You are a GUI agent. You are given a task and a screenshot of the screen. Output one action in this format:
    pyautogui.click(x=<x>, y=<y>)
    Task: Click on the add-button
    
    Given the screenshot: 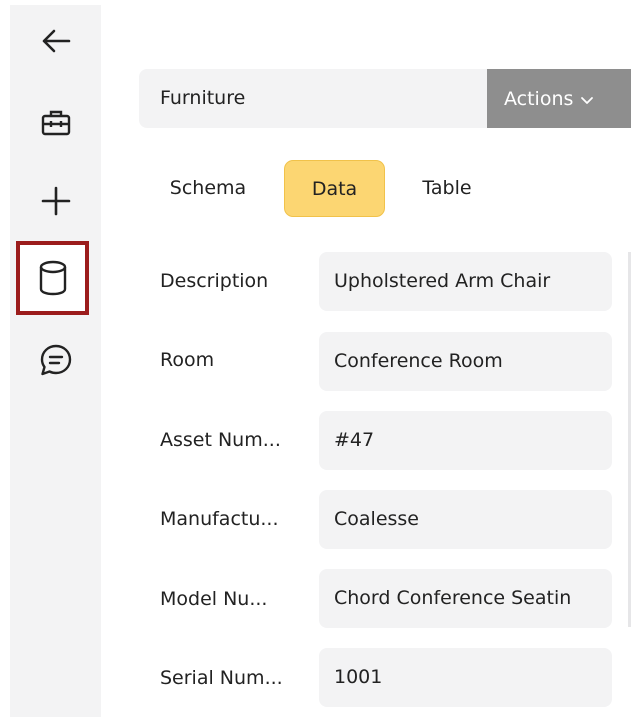 What is the action you would take?
    pyautogui.click(x=55, y=201)
    